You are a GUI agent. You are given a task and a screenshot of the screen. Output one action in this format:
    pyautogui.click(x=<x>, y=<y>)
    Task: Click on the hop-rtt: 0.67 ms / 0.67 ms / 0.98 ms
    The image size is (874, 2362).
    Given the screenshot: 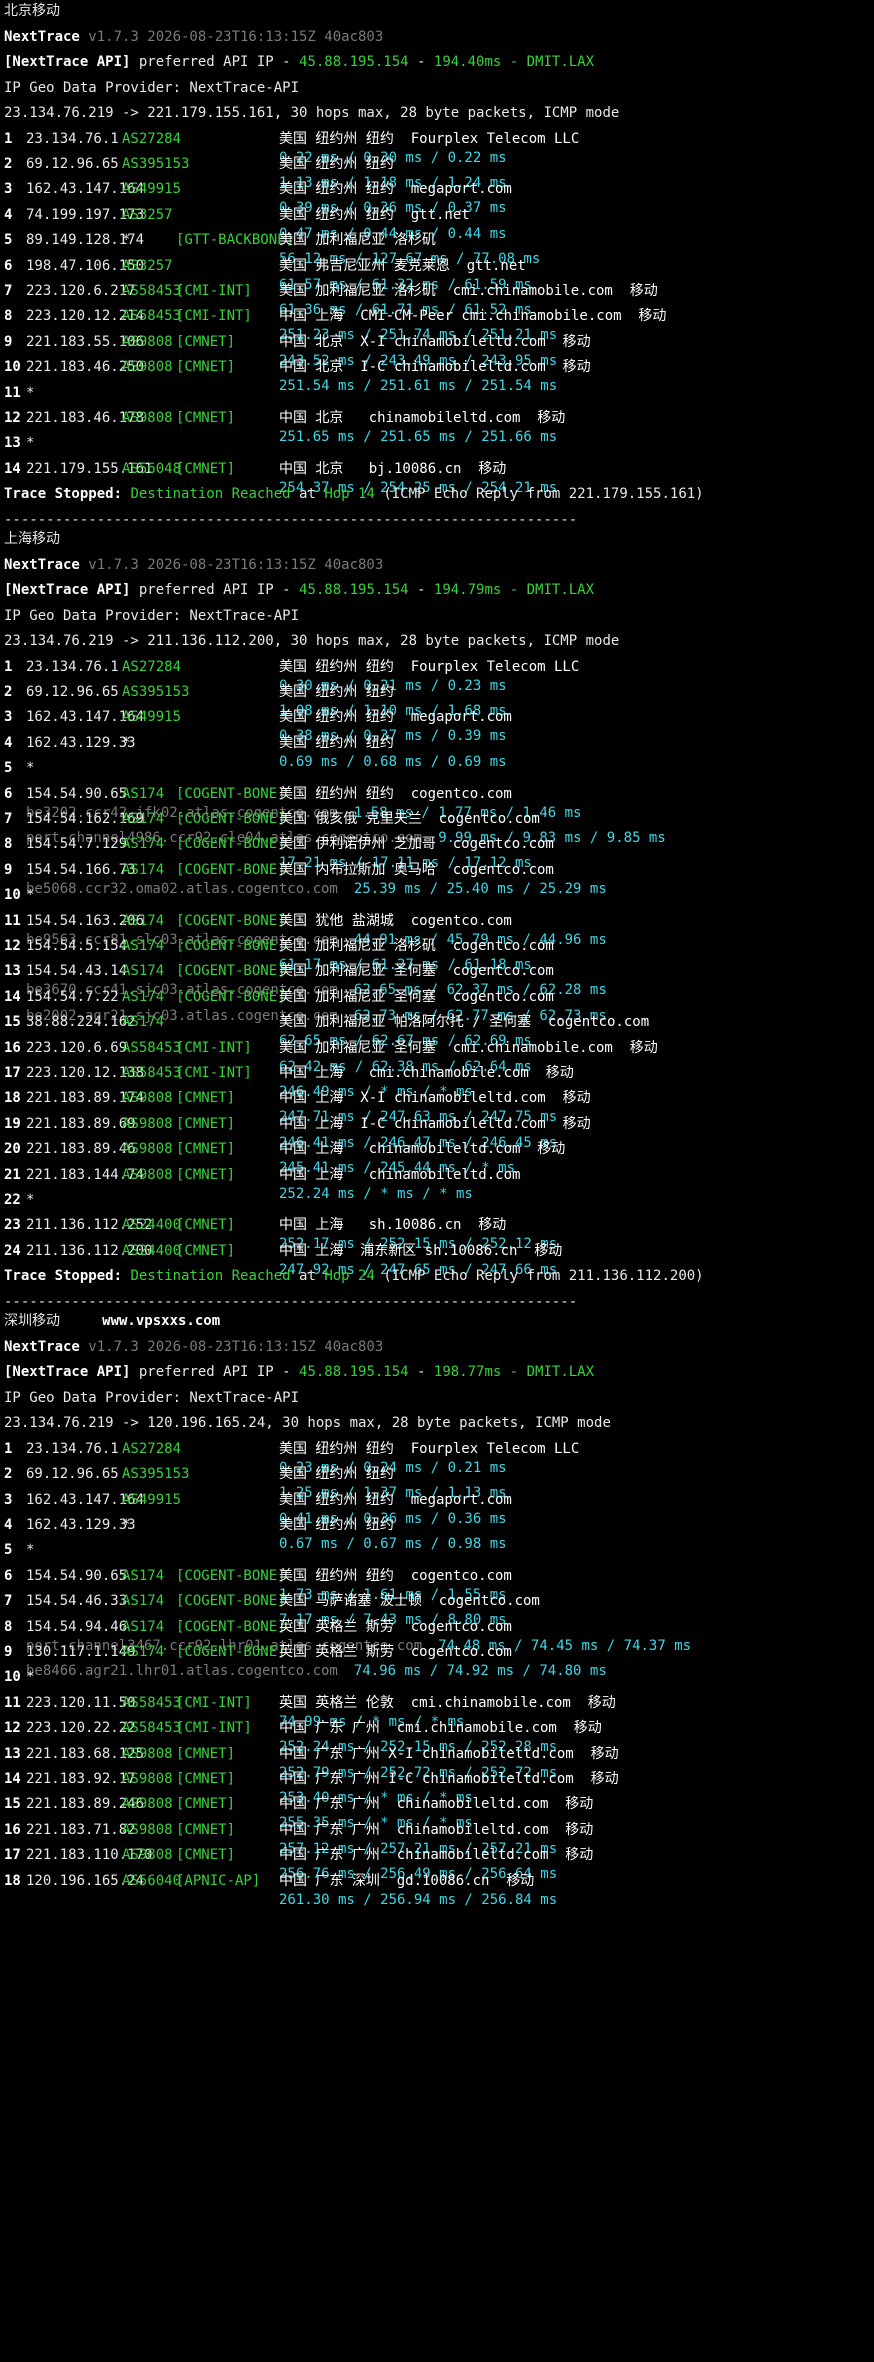 What is the action you would take?
    pyautogui.click(x=393, y=1543)
    